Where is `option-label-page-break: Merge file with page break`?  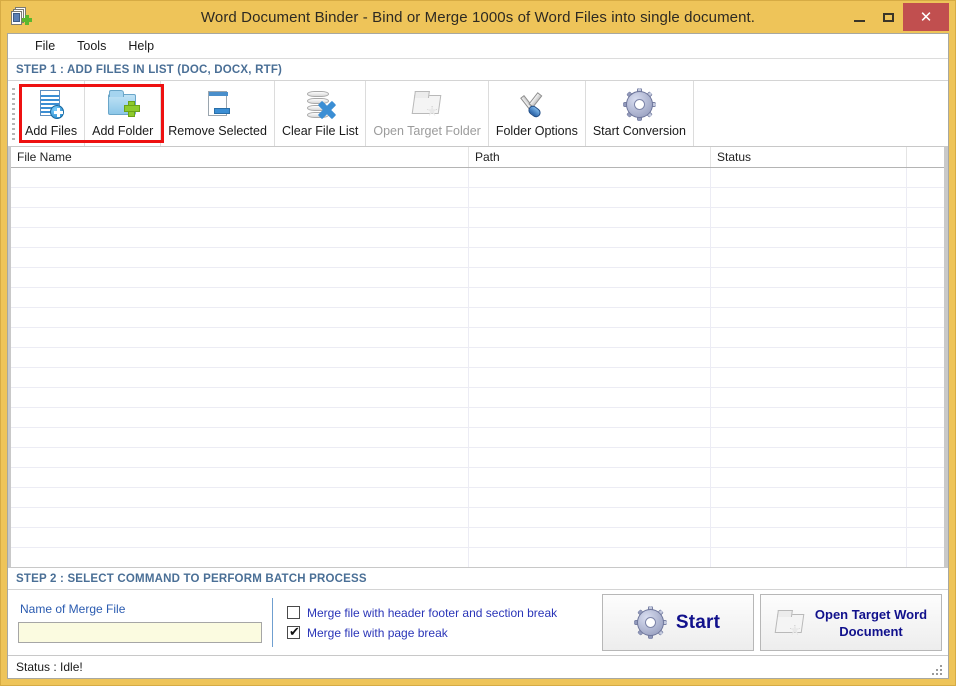 option-label-page-break: Merge file with page break is located at coordinates (377, 632).